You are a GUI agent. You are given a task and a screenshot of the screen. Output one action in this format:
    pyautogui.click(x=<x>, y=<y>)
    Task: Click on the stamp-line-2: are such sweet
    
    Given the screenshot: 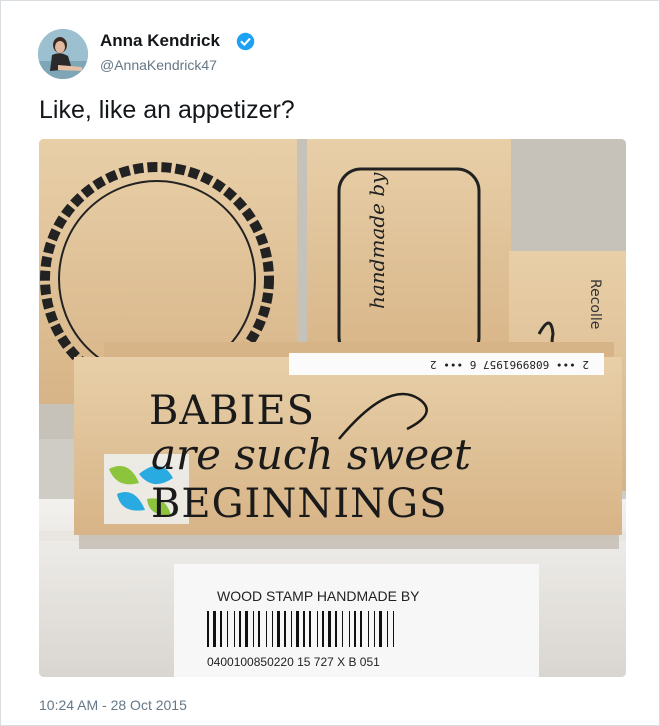 What is the action you would take?
    pyautogui.click(x=311, y=454)
    